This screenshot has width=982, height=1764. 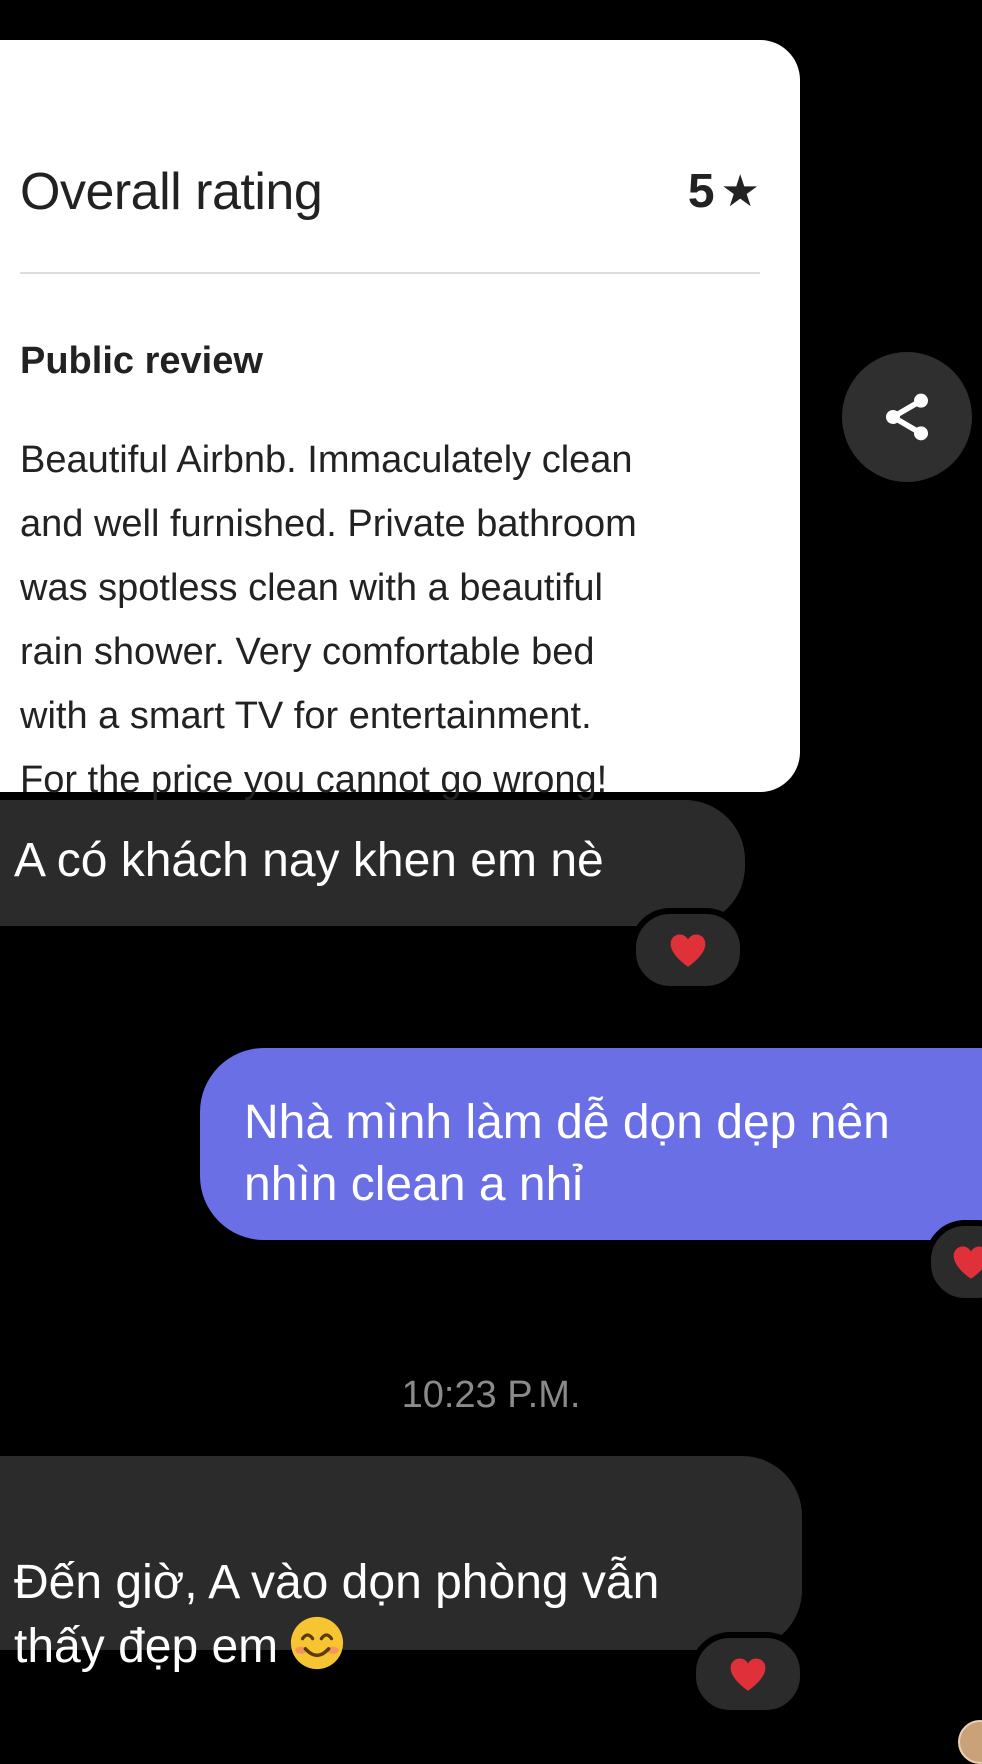 I want to click on message-bubble-incoming: A có khách nay khen em nè, so click(x=372, y=863).